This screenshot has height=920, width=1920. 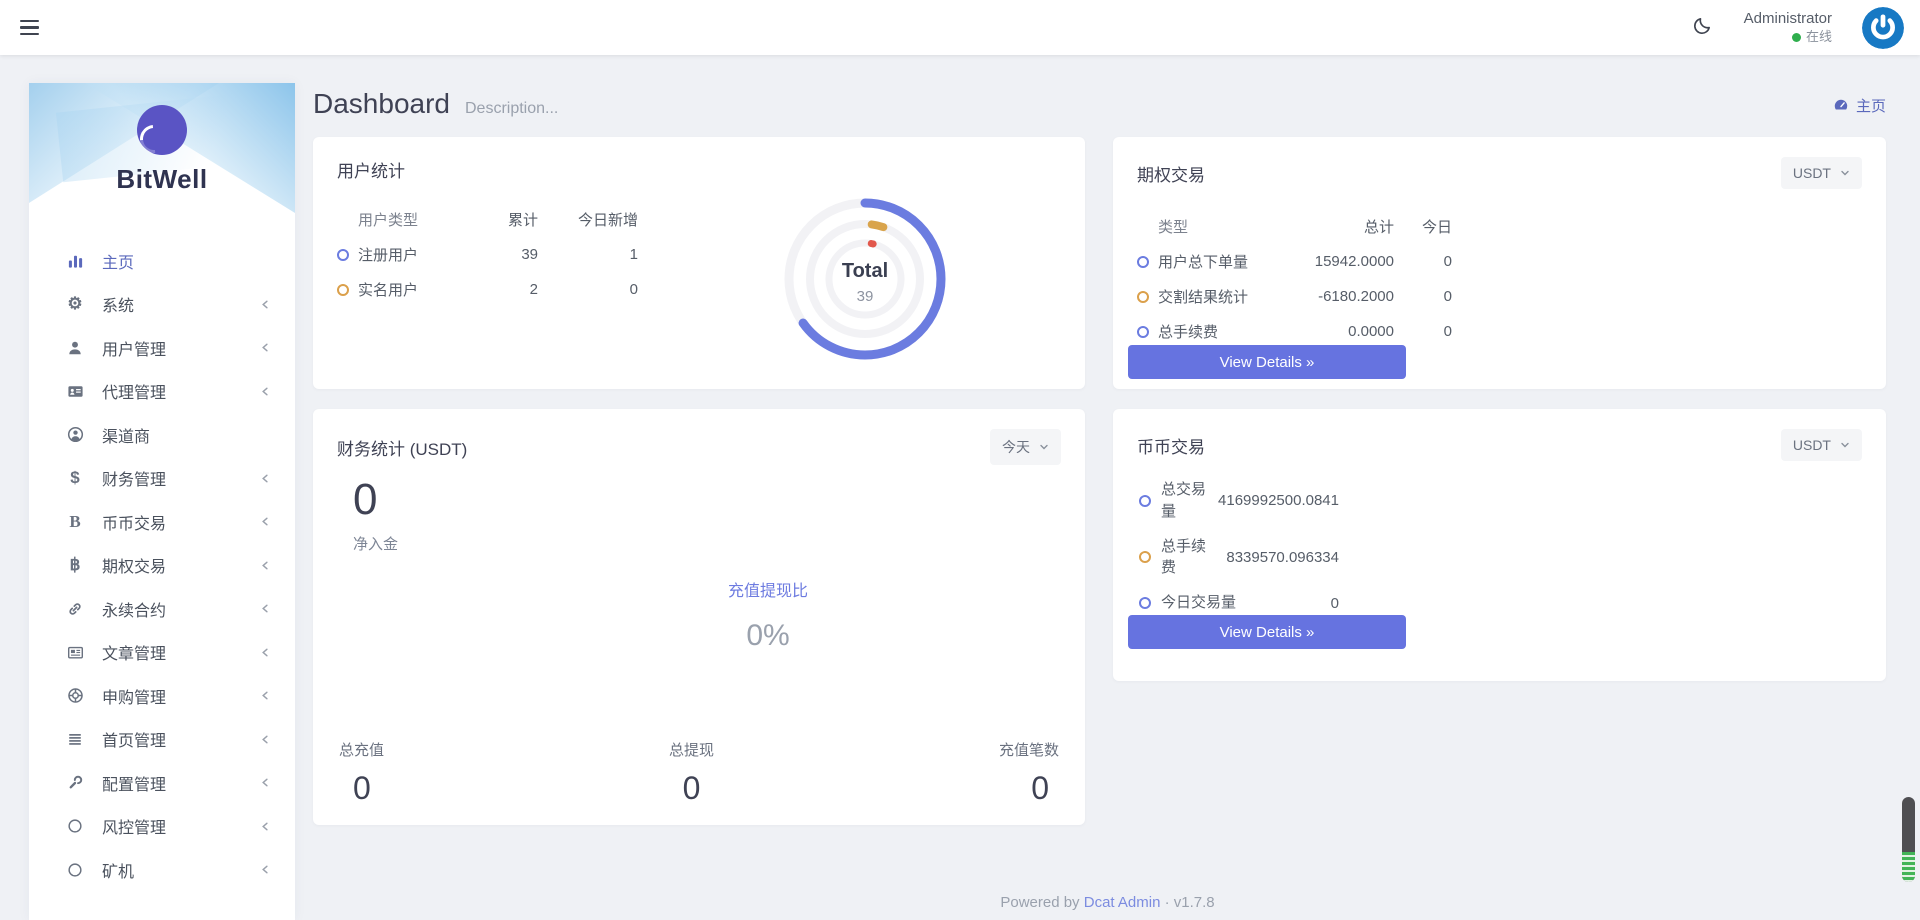 I want to click on ratio-label: 充值提现比, so click(x=767, y=591).